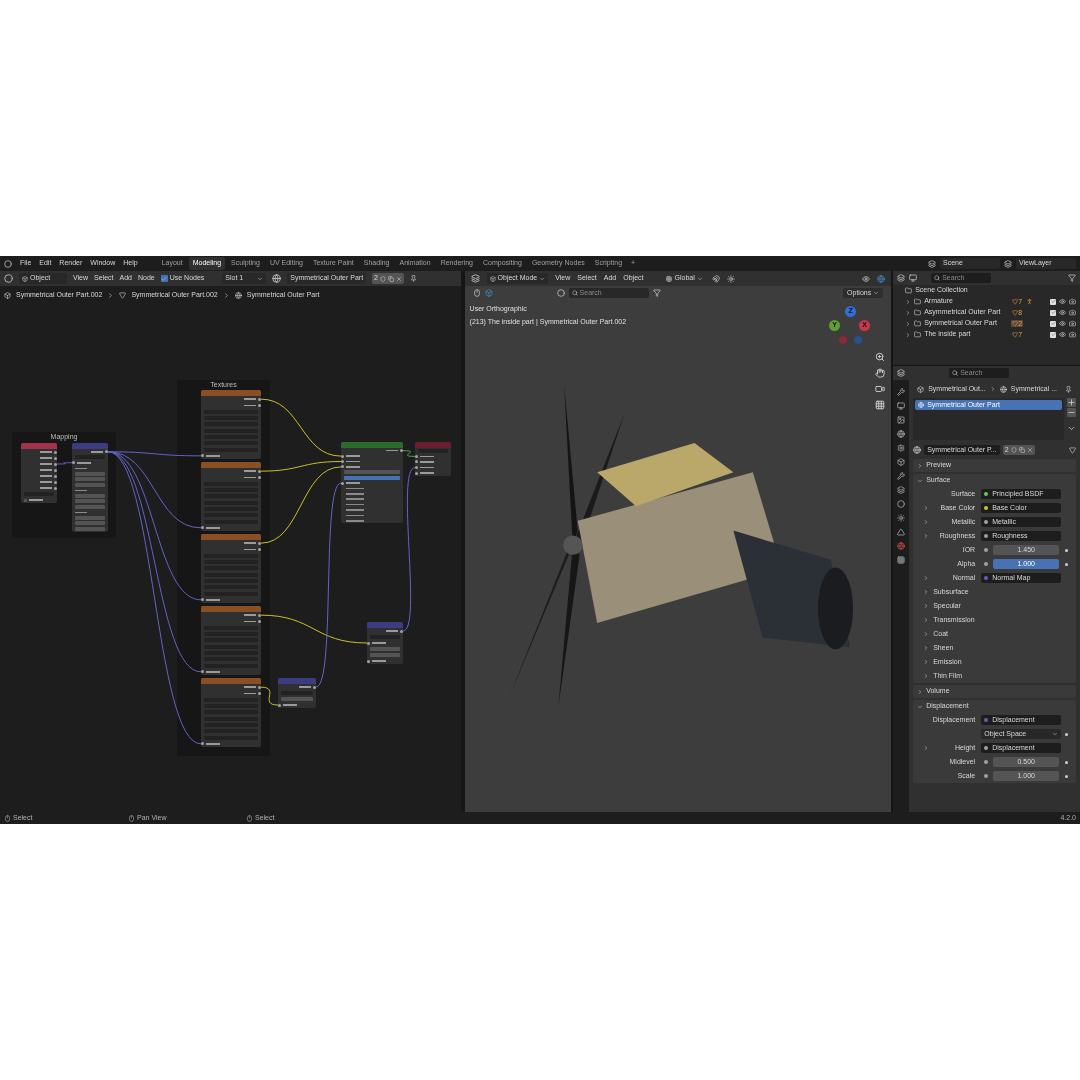 The width and height of the screenshot is (1080, 1080). I want to click on magnet-icon, so click(715, 278).